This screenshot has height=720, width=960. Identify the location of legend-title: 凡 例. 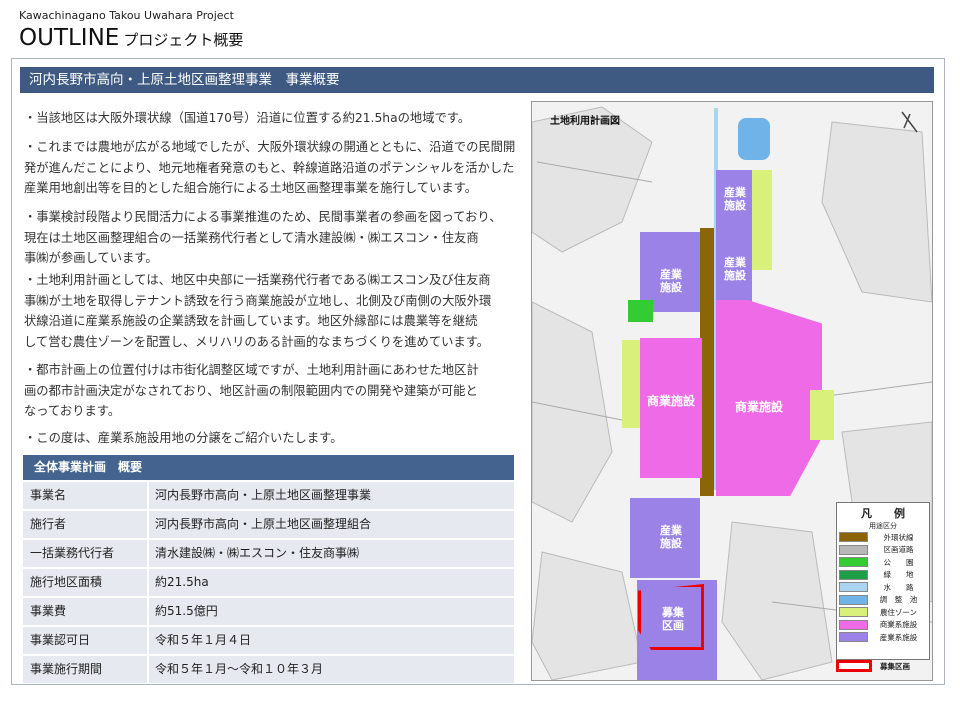
(883, 513).